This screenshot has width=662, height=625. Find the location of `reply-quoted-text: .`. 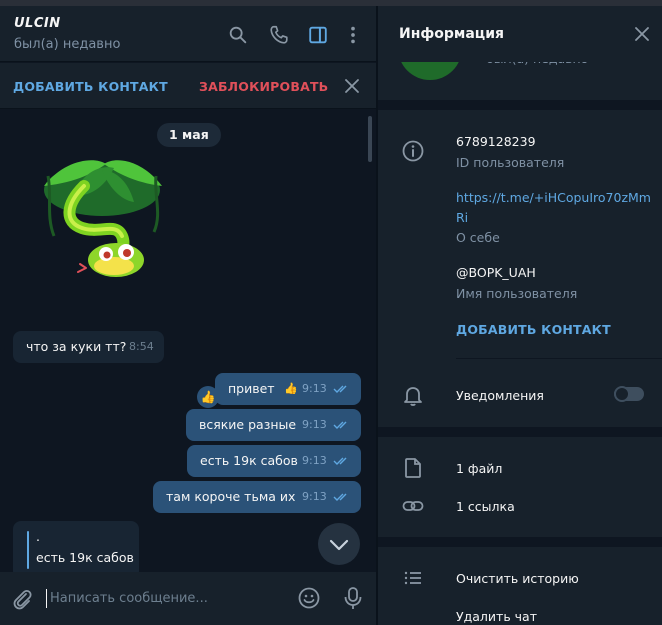

reply-quoted-text: . is located at coordinates (38, 536).